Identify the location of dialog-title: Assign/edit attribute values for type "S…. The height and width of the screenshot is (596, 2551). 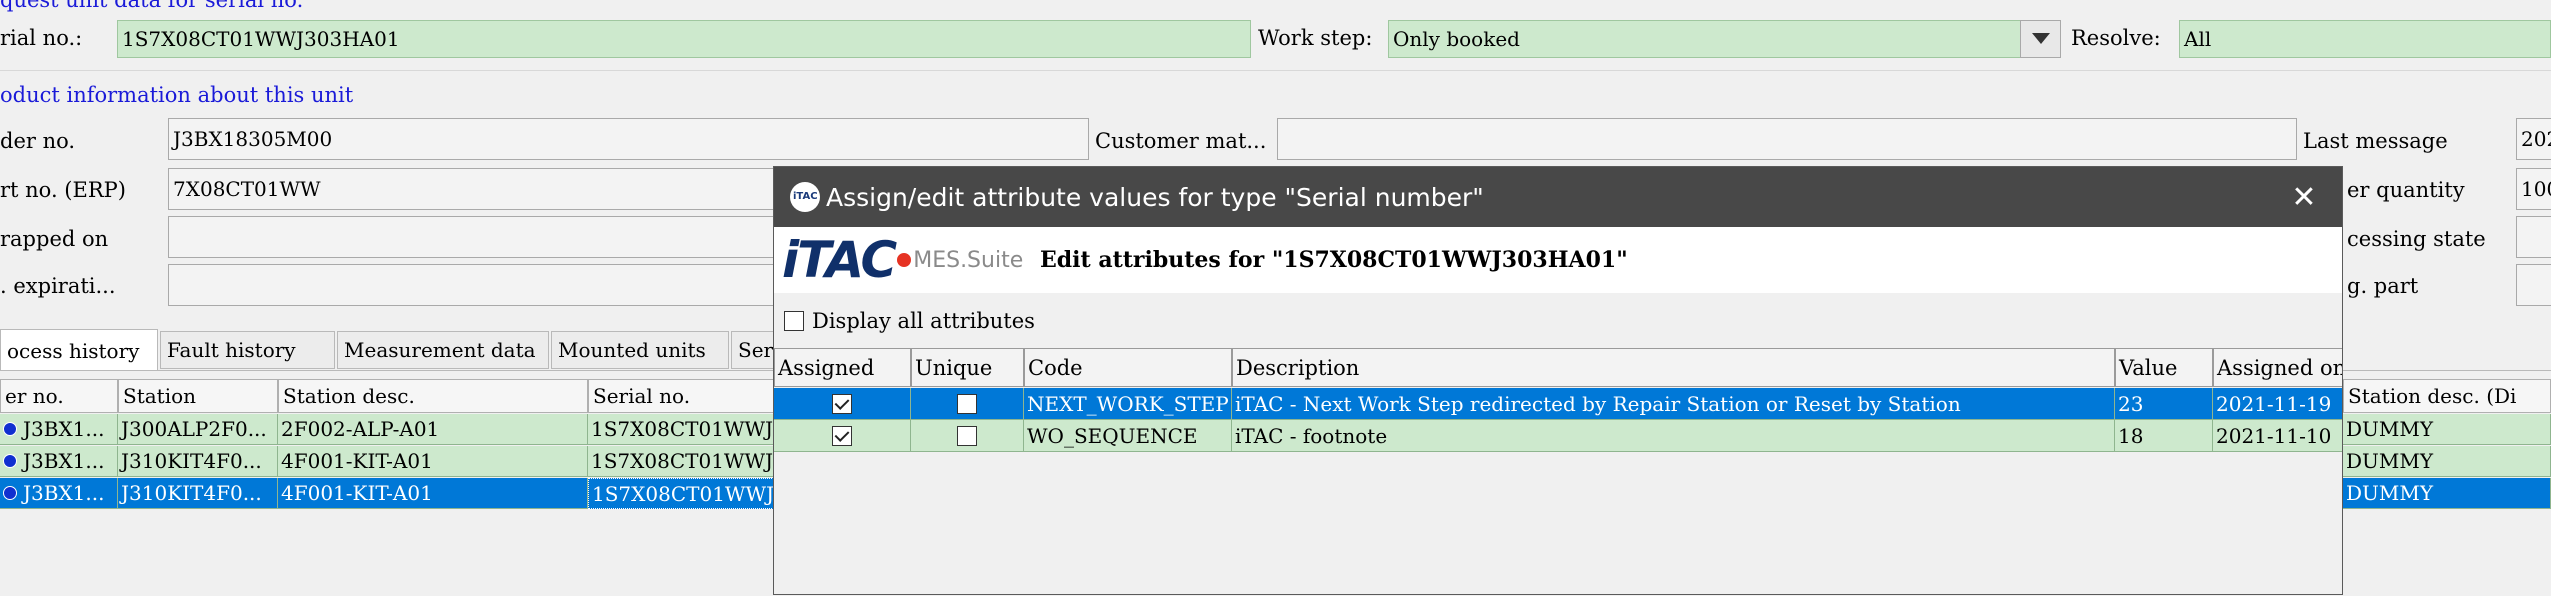
(1155, 197).